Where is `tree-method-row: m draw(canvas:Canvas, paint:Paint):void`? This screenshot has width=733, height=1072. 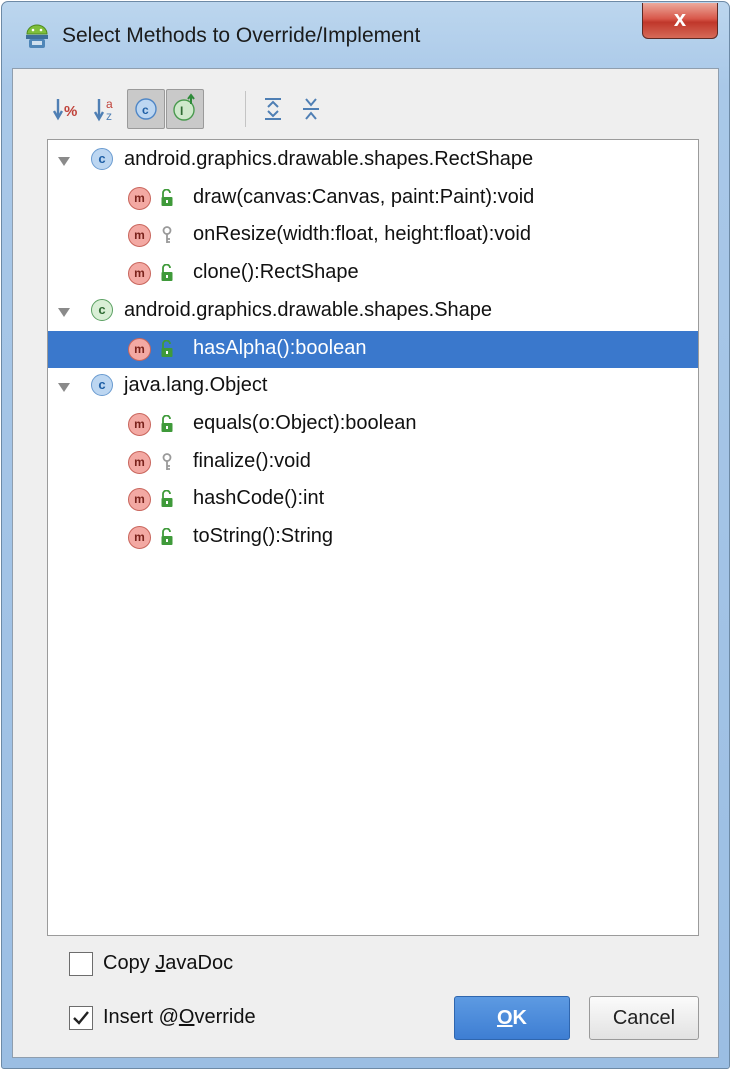 tree-method-row: m draw(canvas:Canvas, paint:Paint):void is located at coordinates (373, 198).